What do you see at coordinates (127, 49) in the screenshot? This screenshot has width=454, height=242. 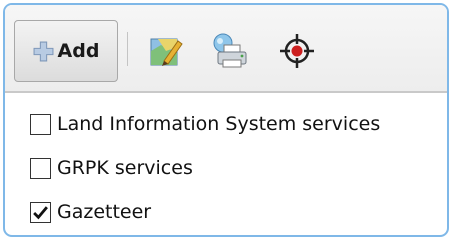 I see `toolbar-separator` at bounding box center [127, 49].